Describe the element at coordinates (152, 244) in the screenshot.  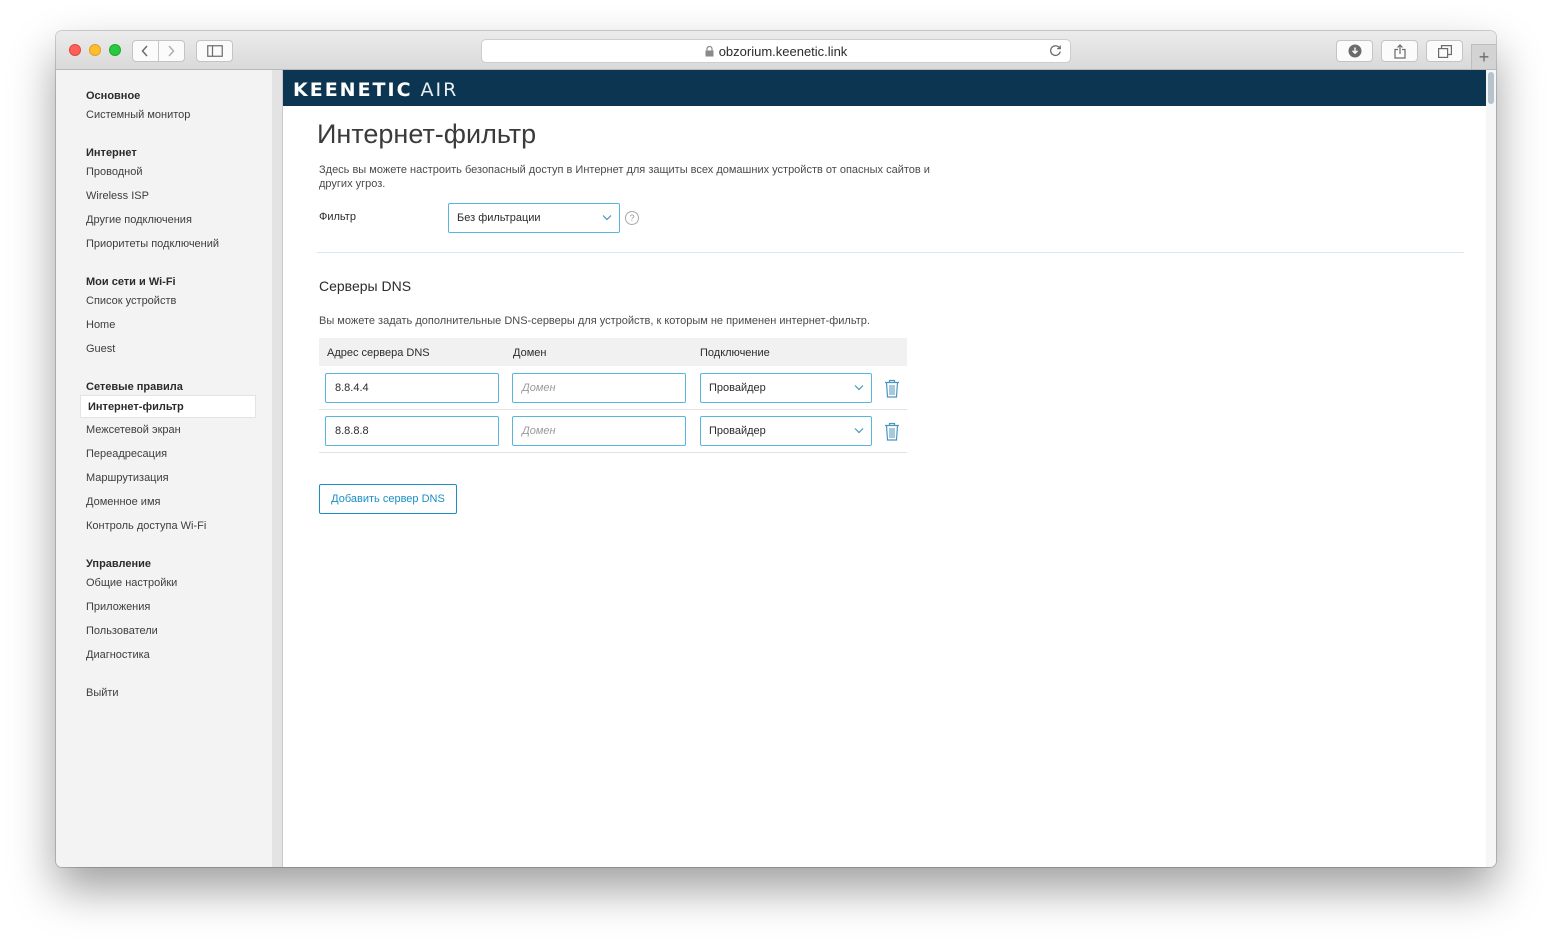
I see `sidebar-item-connection-priorities: Приоритеты подключений` at that location.